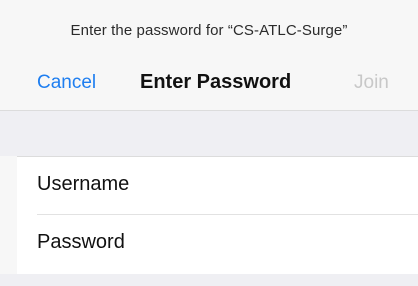  I want to click on password-field, so click(284, 244).